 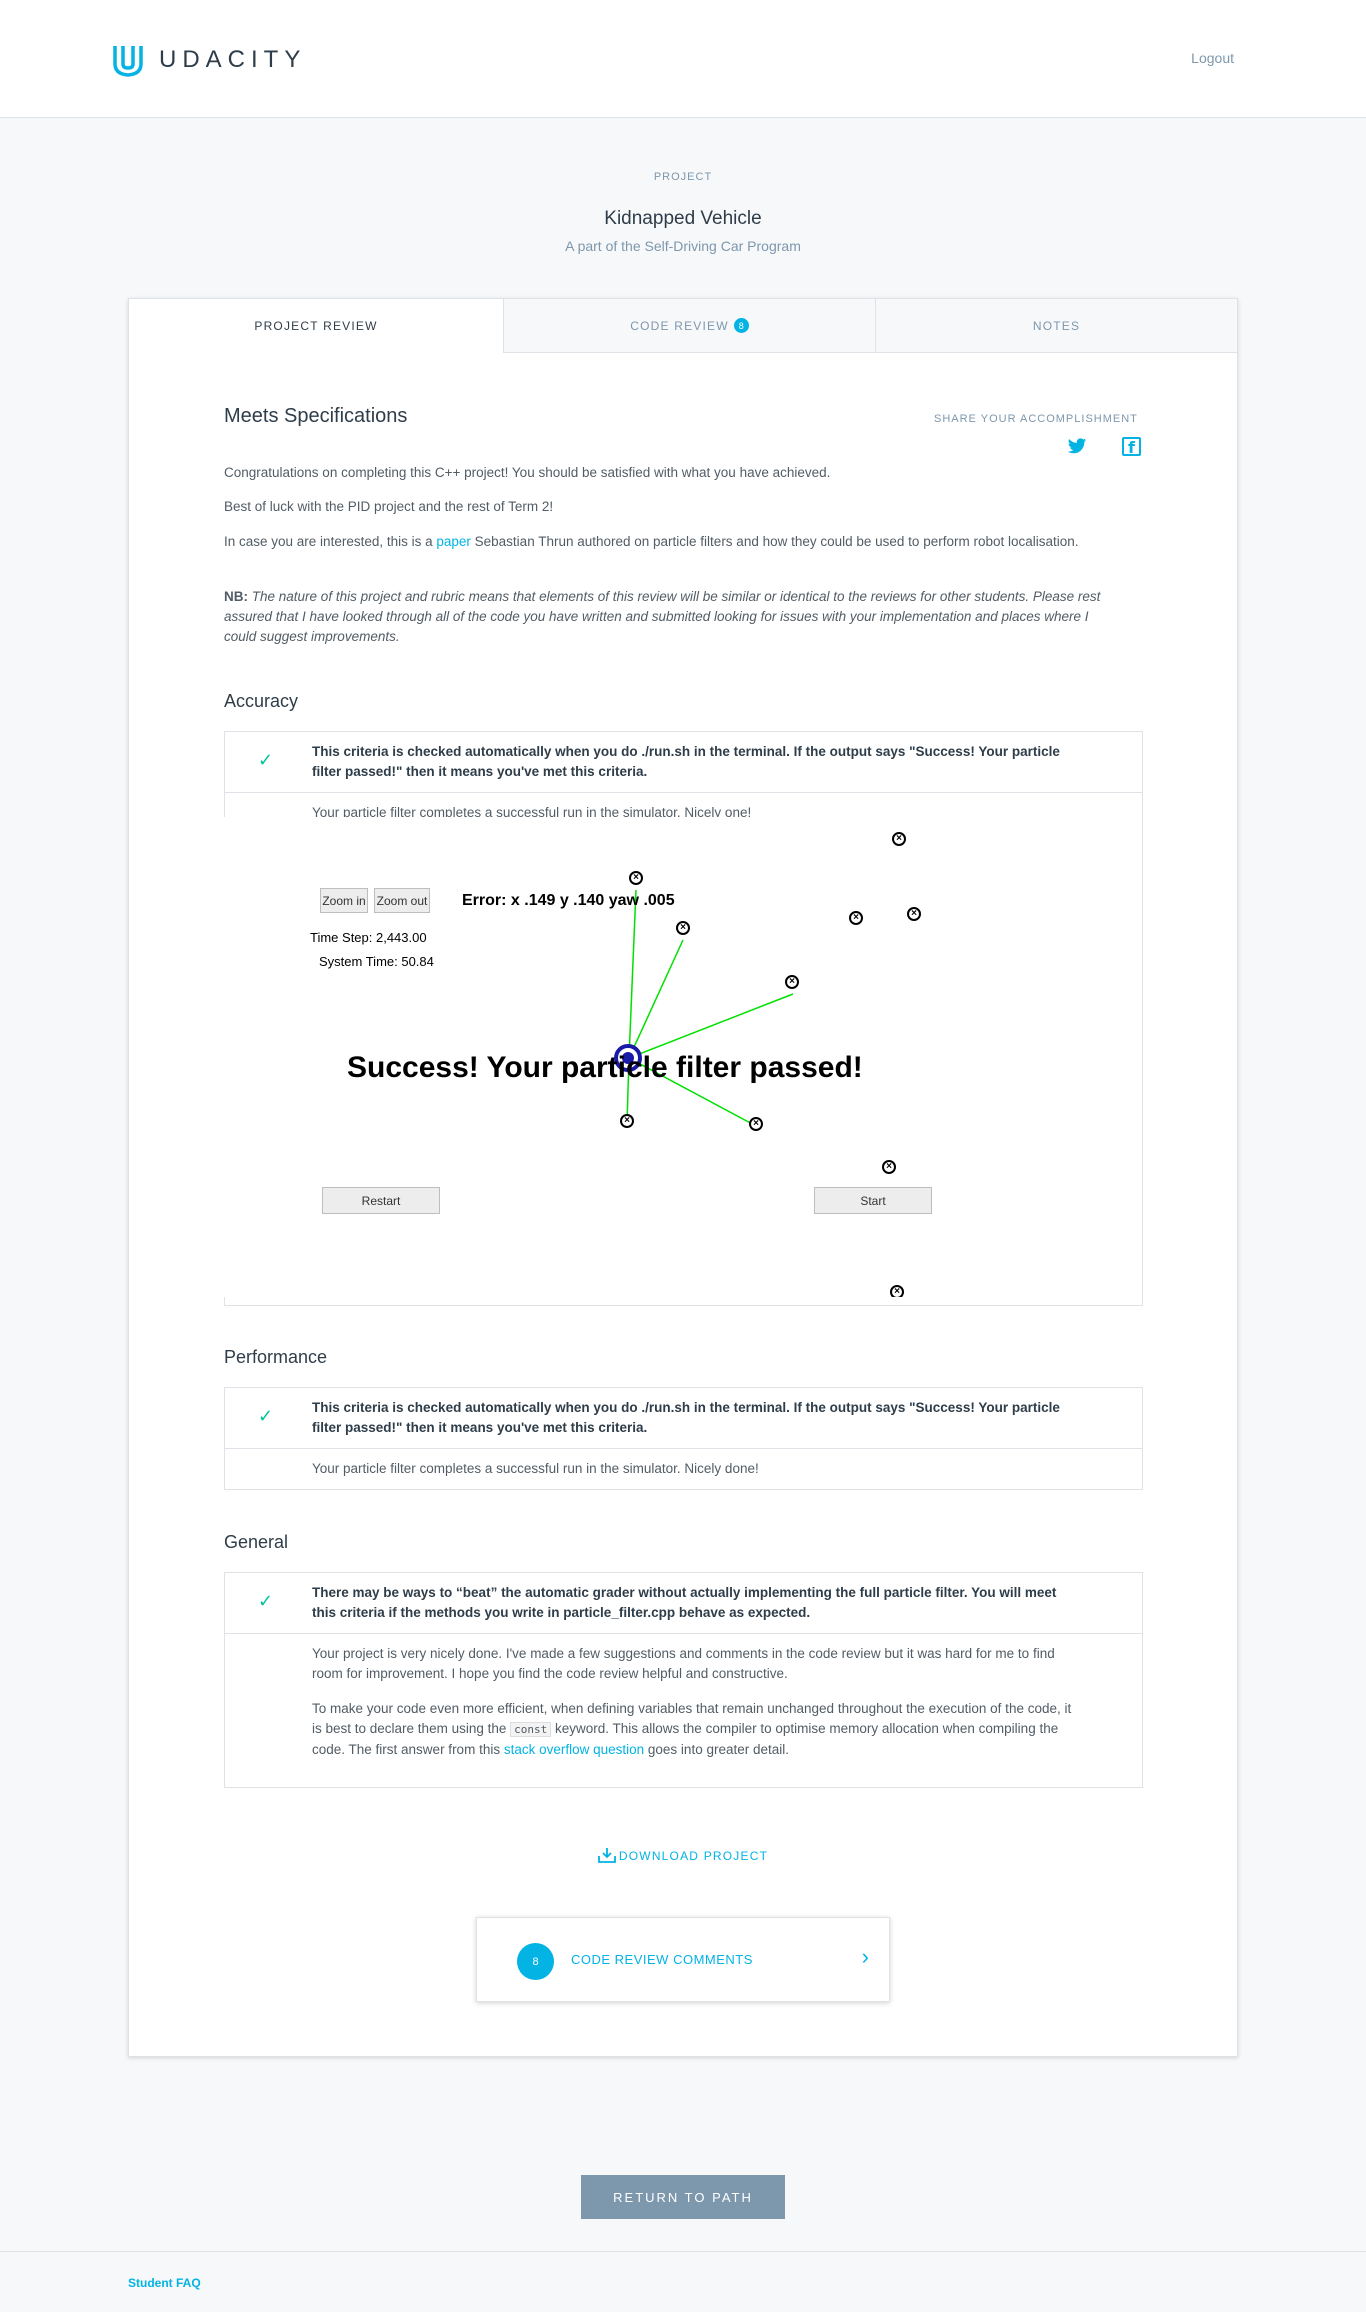 I want to click on start-button: Start, so click(x=873, y=1200).